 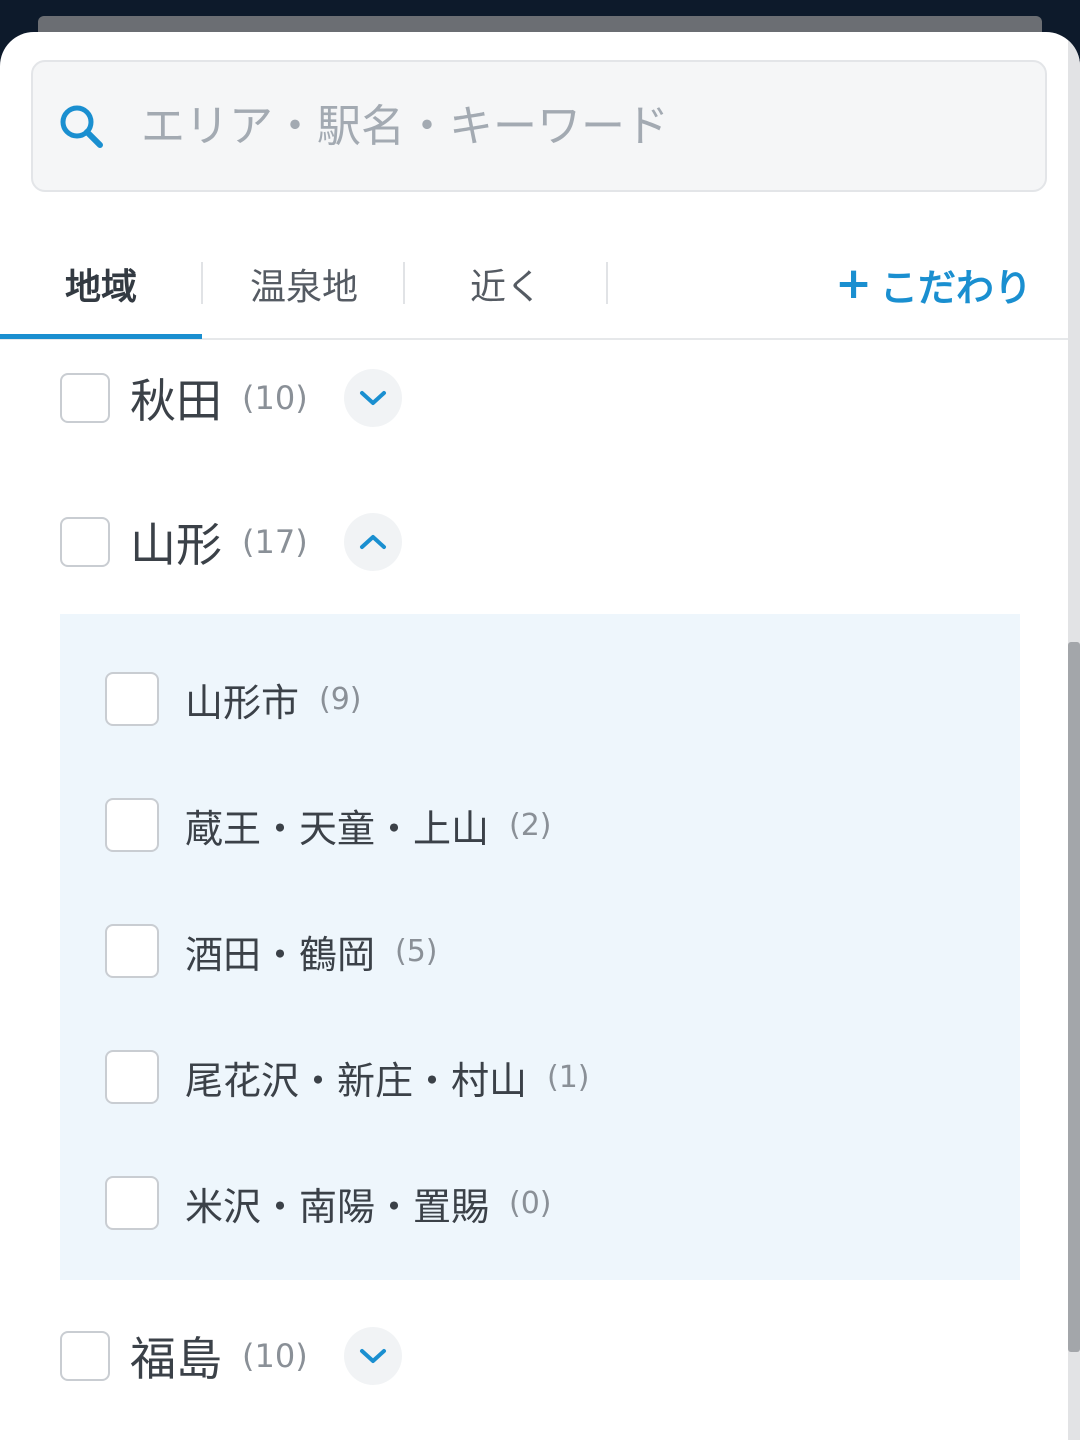 I want to click on subarea-count: (9), so click(x=340, y=699).